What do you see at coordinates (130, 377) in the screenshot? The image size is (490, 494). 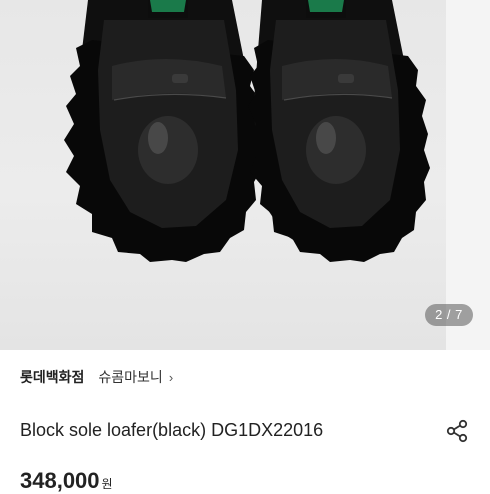 I see `brand-name: 슈콤마보니` at bounding box center [130, 377].